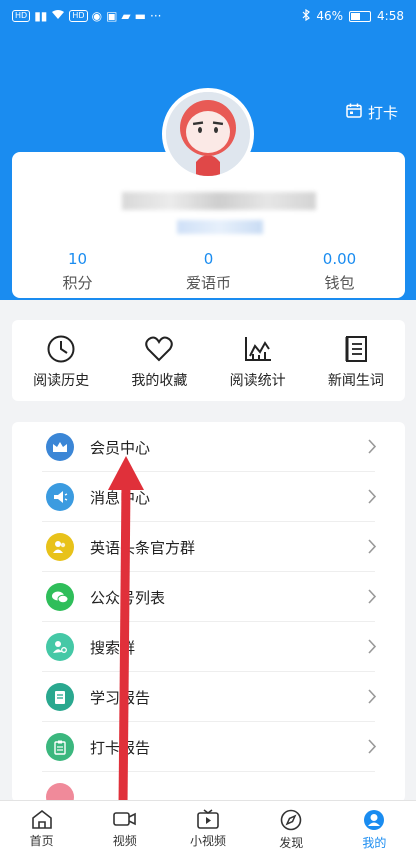 The image size is (416, 858). Describe the element at coordinates (360, 16) in the screenshot. I see `battery-icon` at that location.